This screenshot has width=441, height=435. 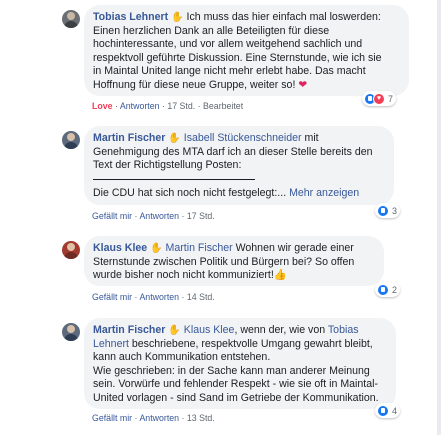 What do you see at coordinates (182, 357) in the screenshot?
I see `comment-text: kann auch Kommunikation entstehen.` at bounding box center [182, 357].